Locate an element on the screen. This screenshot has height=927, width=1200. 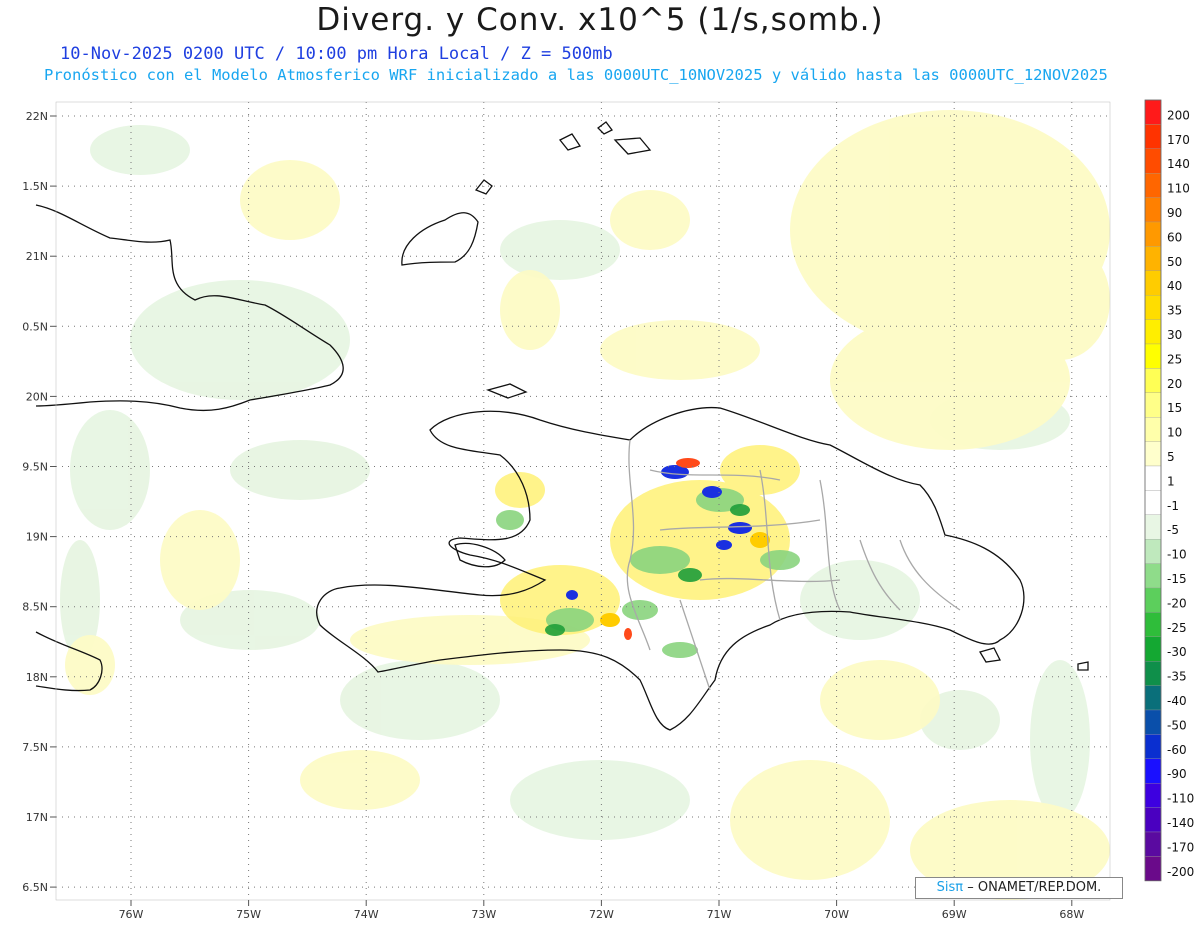
lon-label: 73W is located at coordinates (483, 914).